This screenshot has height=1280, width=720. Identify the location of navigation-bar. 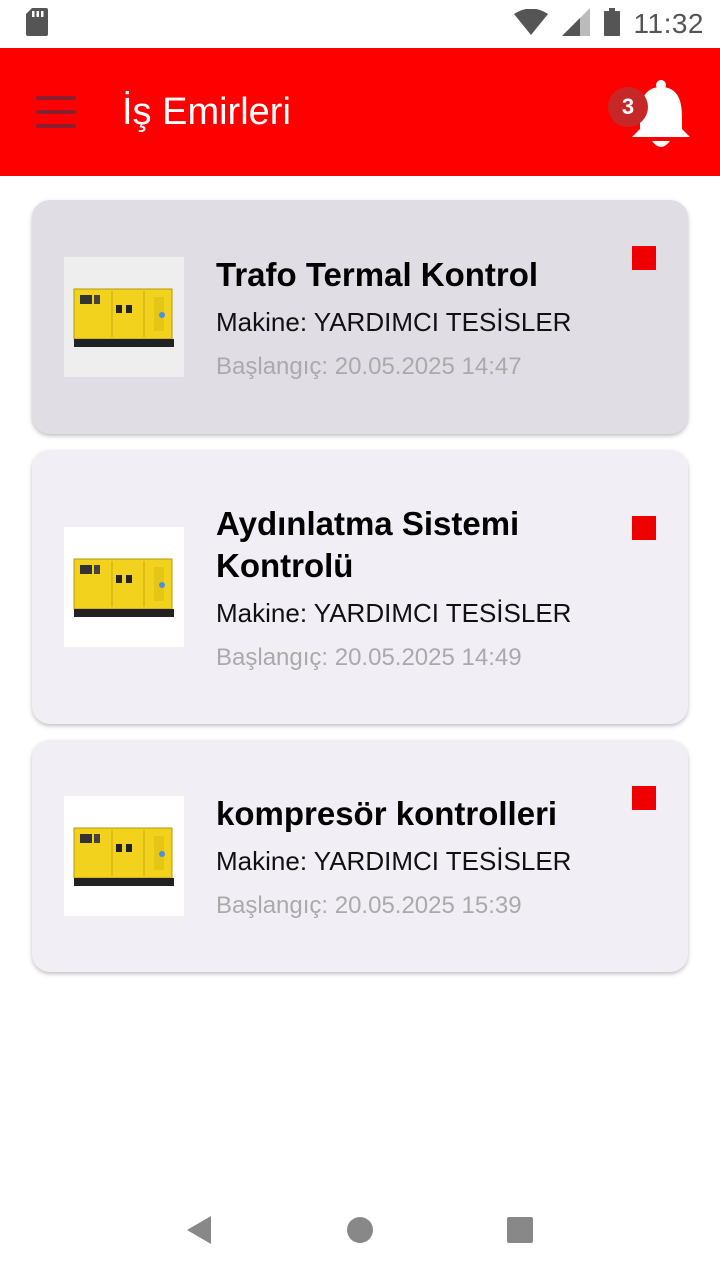
(360, 1232).